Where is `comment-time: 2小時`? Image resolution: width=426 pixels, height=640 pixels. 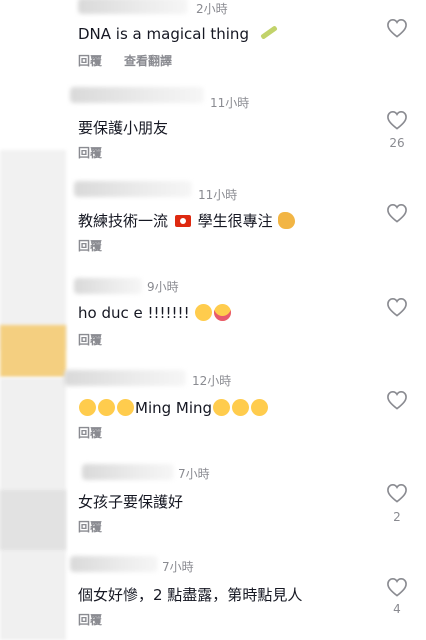
comment-time: 2小時 is located at coordinates (212, 9).